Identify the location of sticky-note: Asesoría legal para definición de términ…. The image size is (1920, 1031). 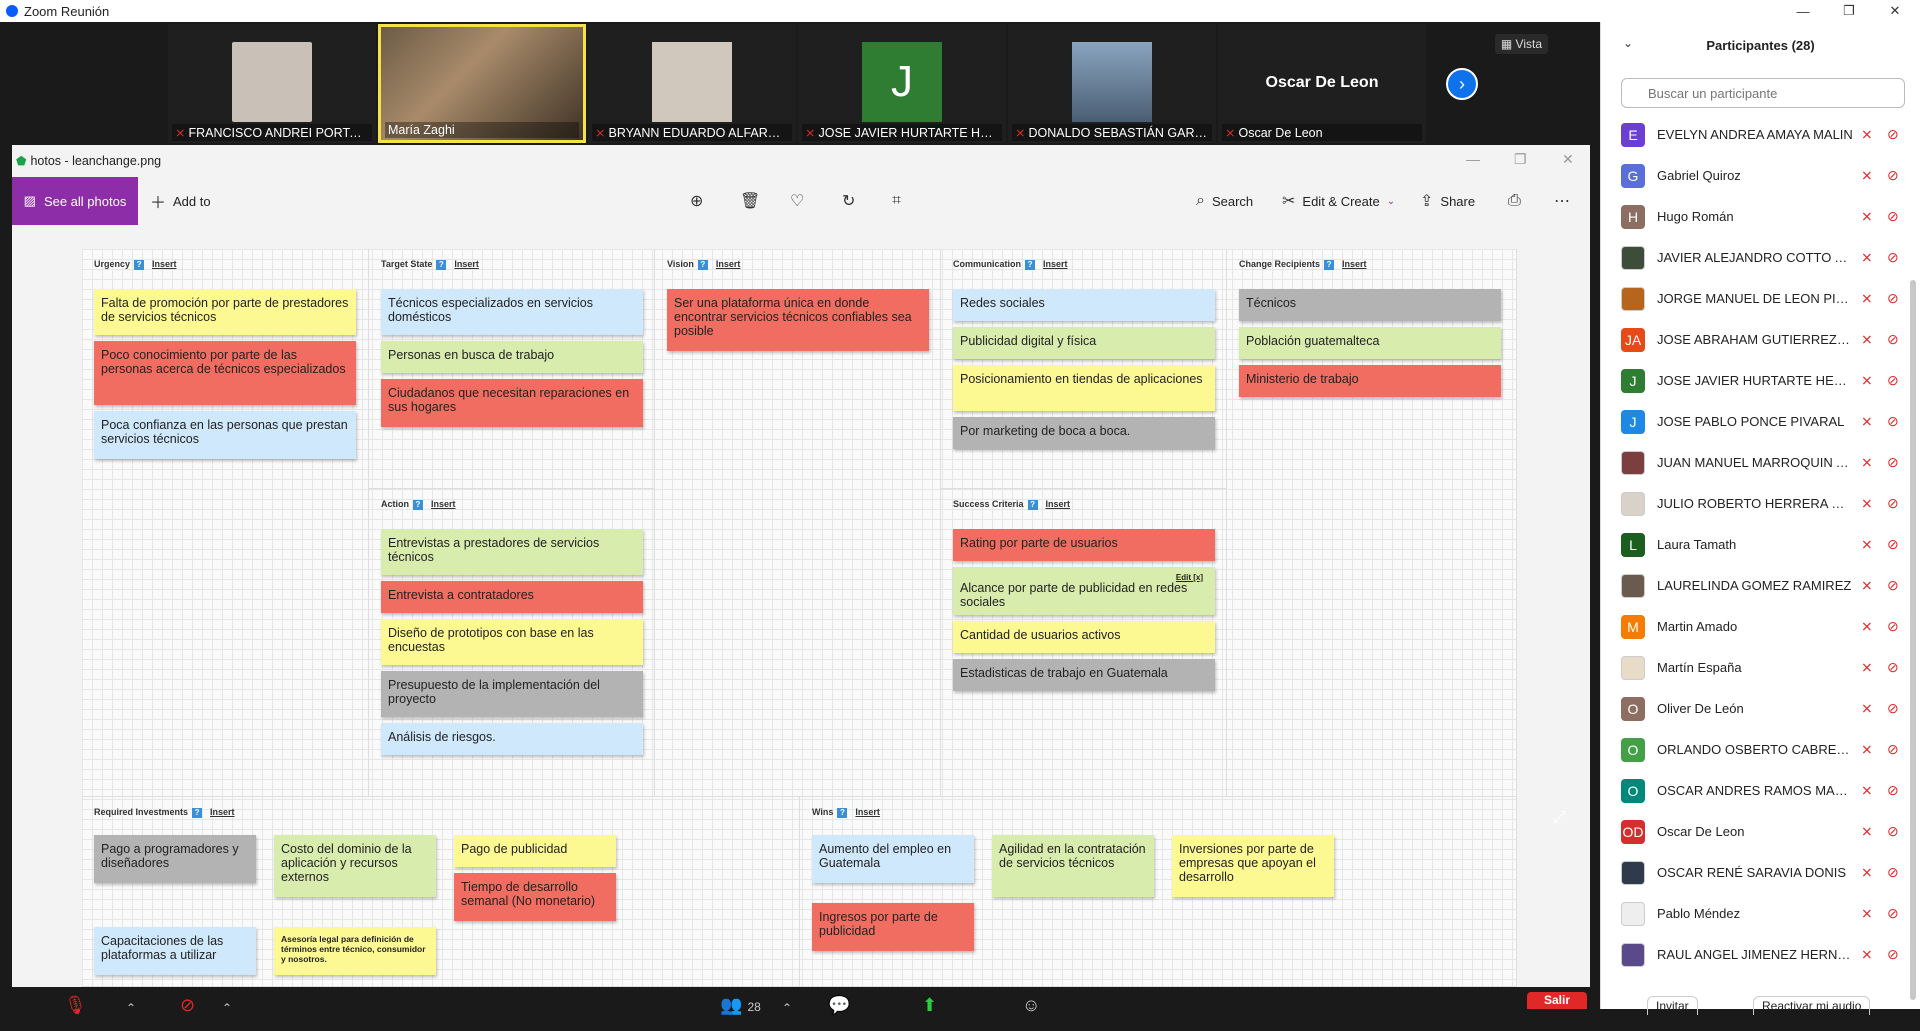
(355, 951).